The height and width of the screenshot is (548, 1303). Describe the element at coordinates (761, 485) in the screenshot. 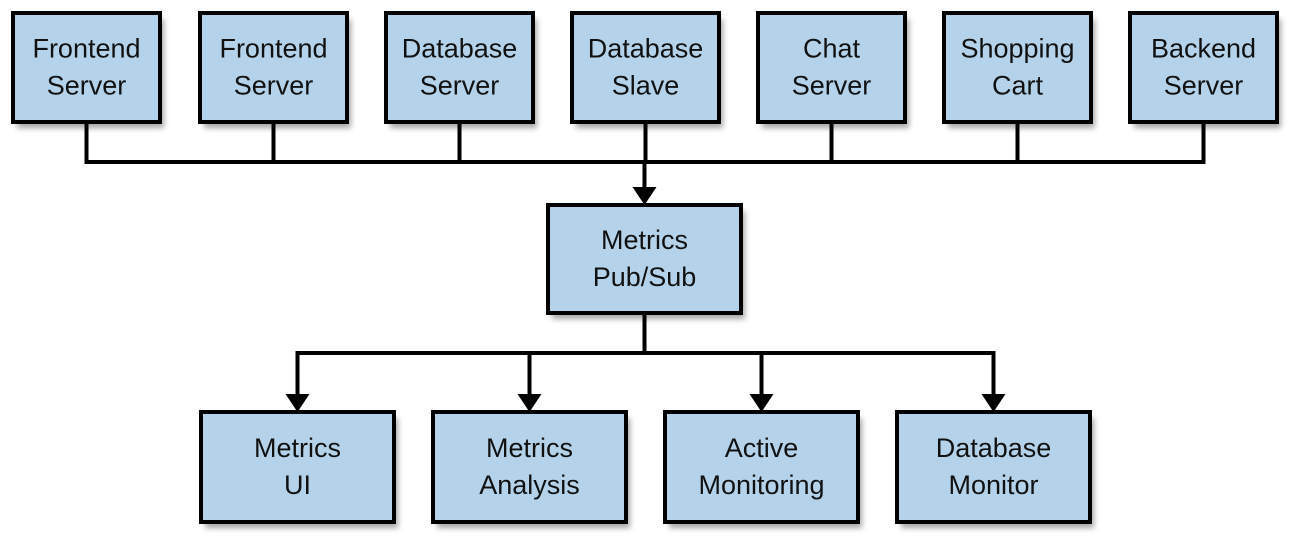

I see `node-label: Monitoring` at that location.